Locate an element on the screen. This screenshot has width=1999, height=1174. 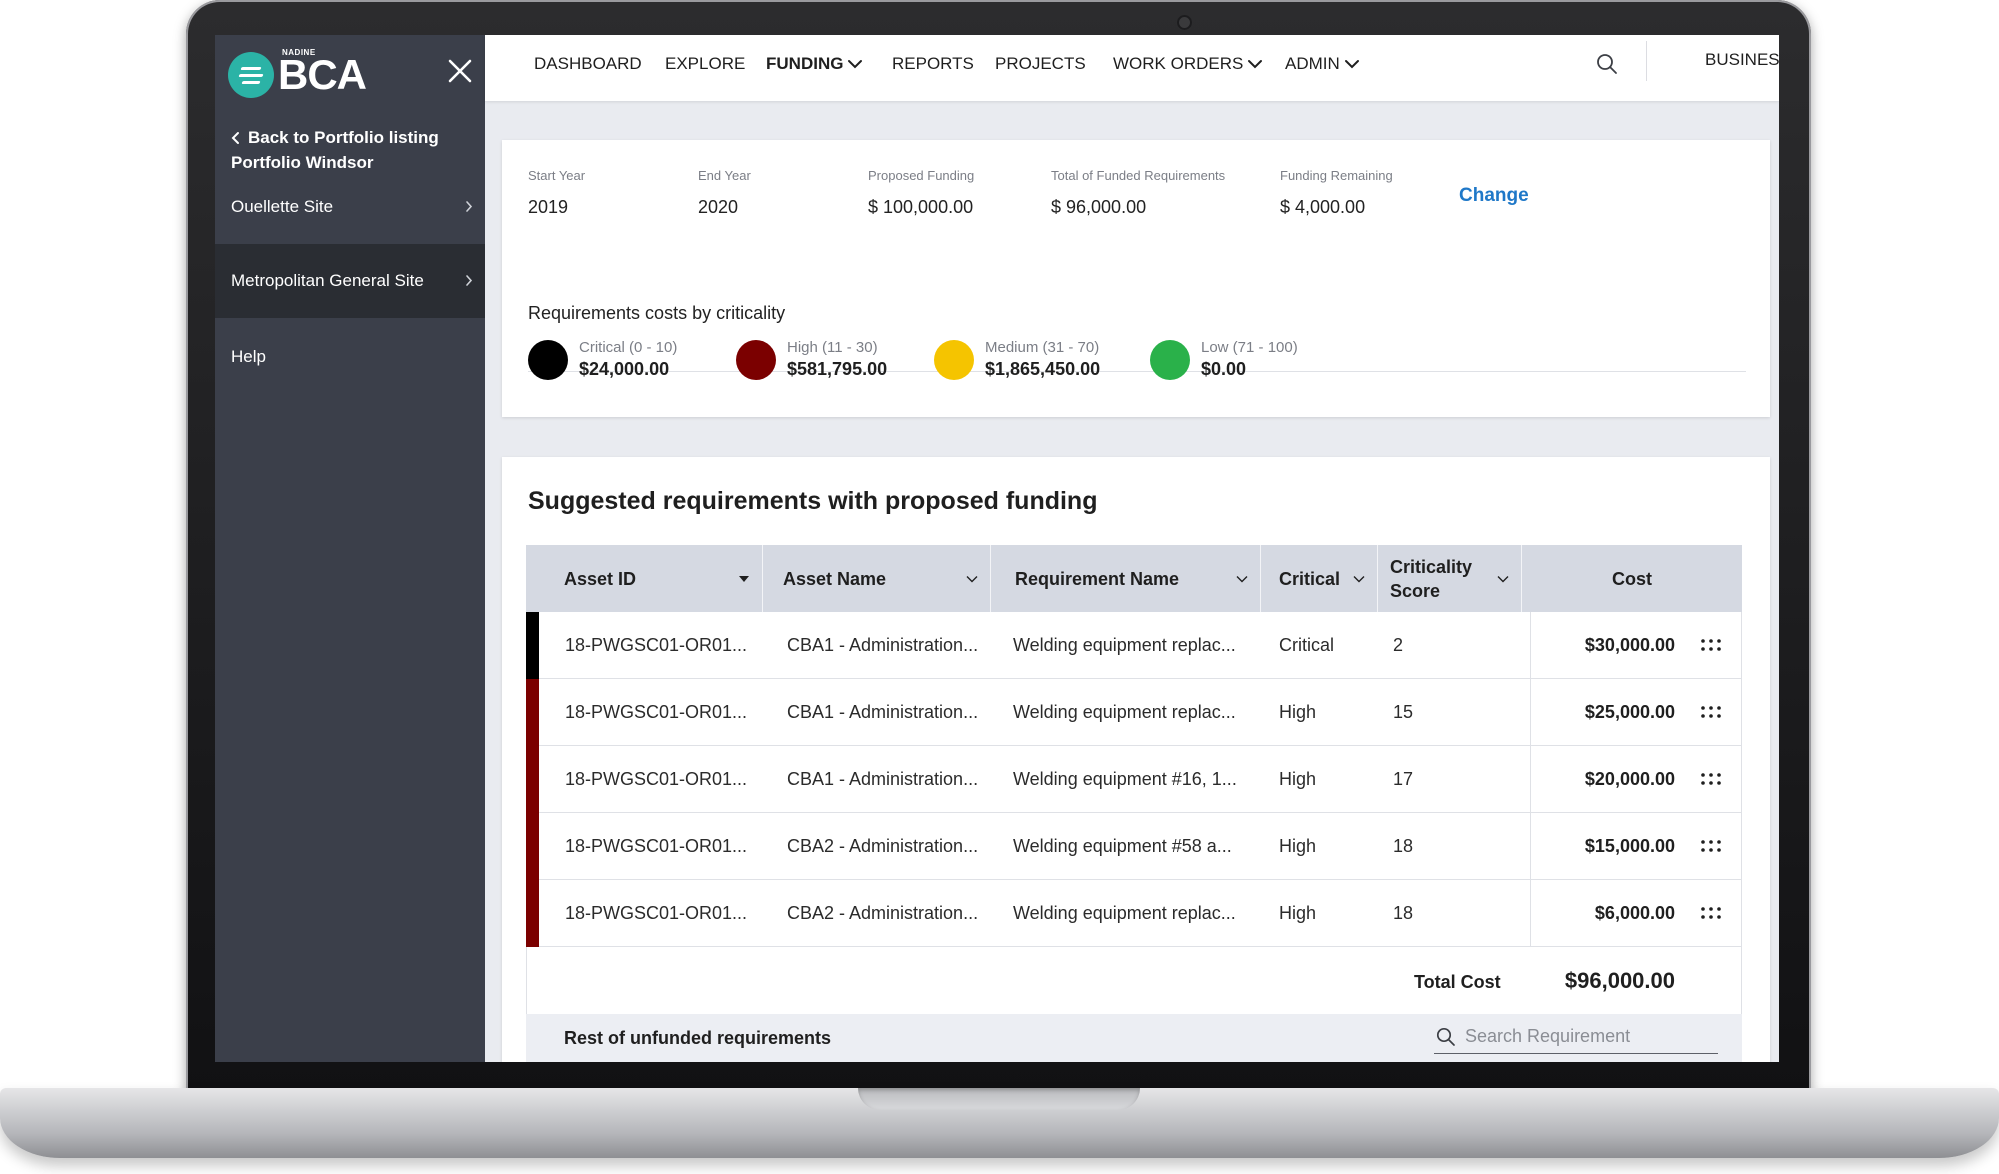
stat-value: 2020 is located at coordinates (718, 207).